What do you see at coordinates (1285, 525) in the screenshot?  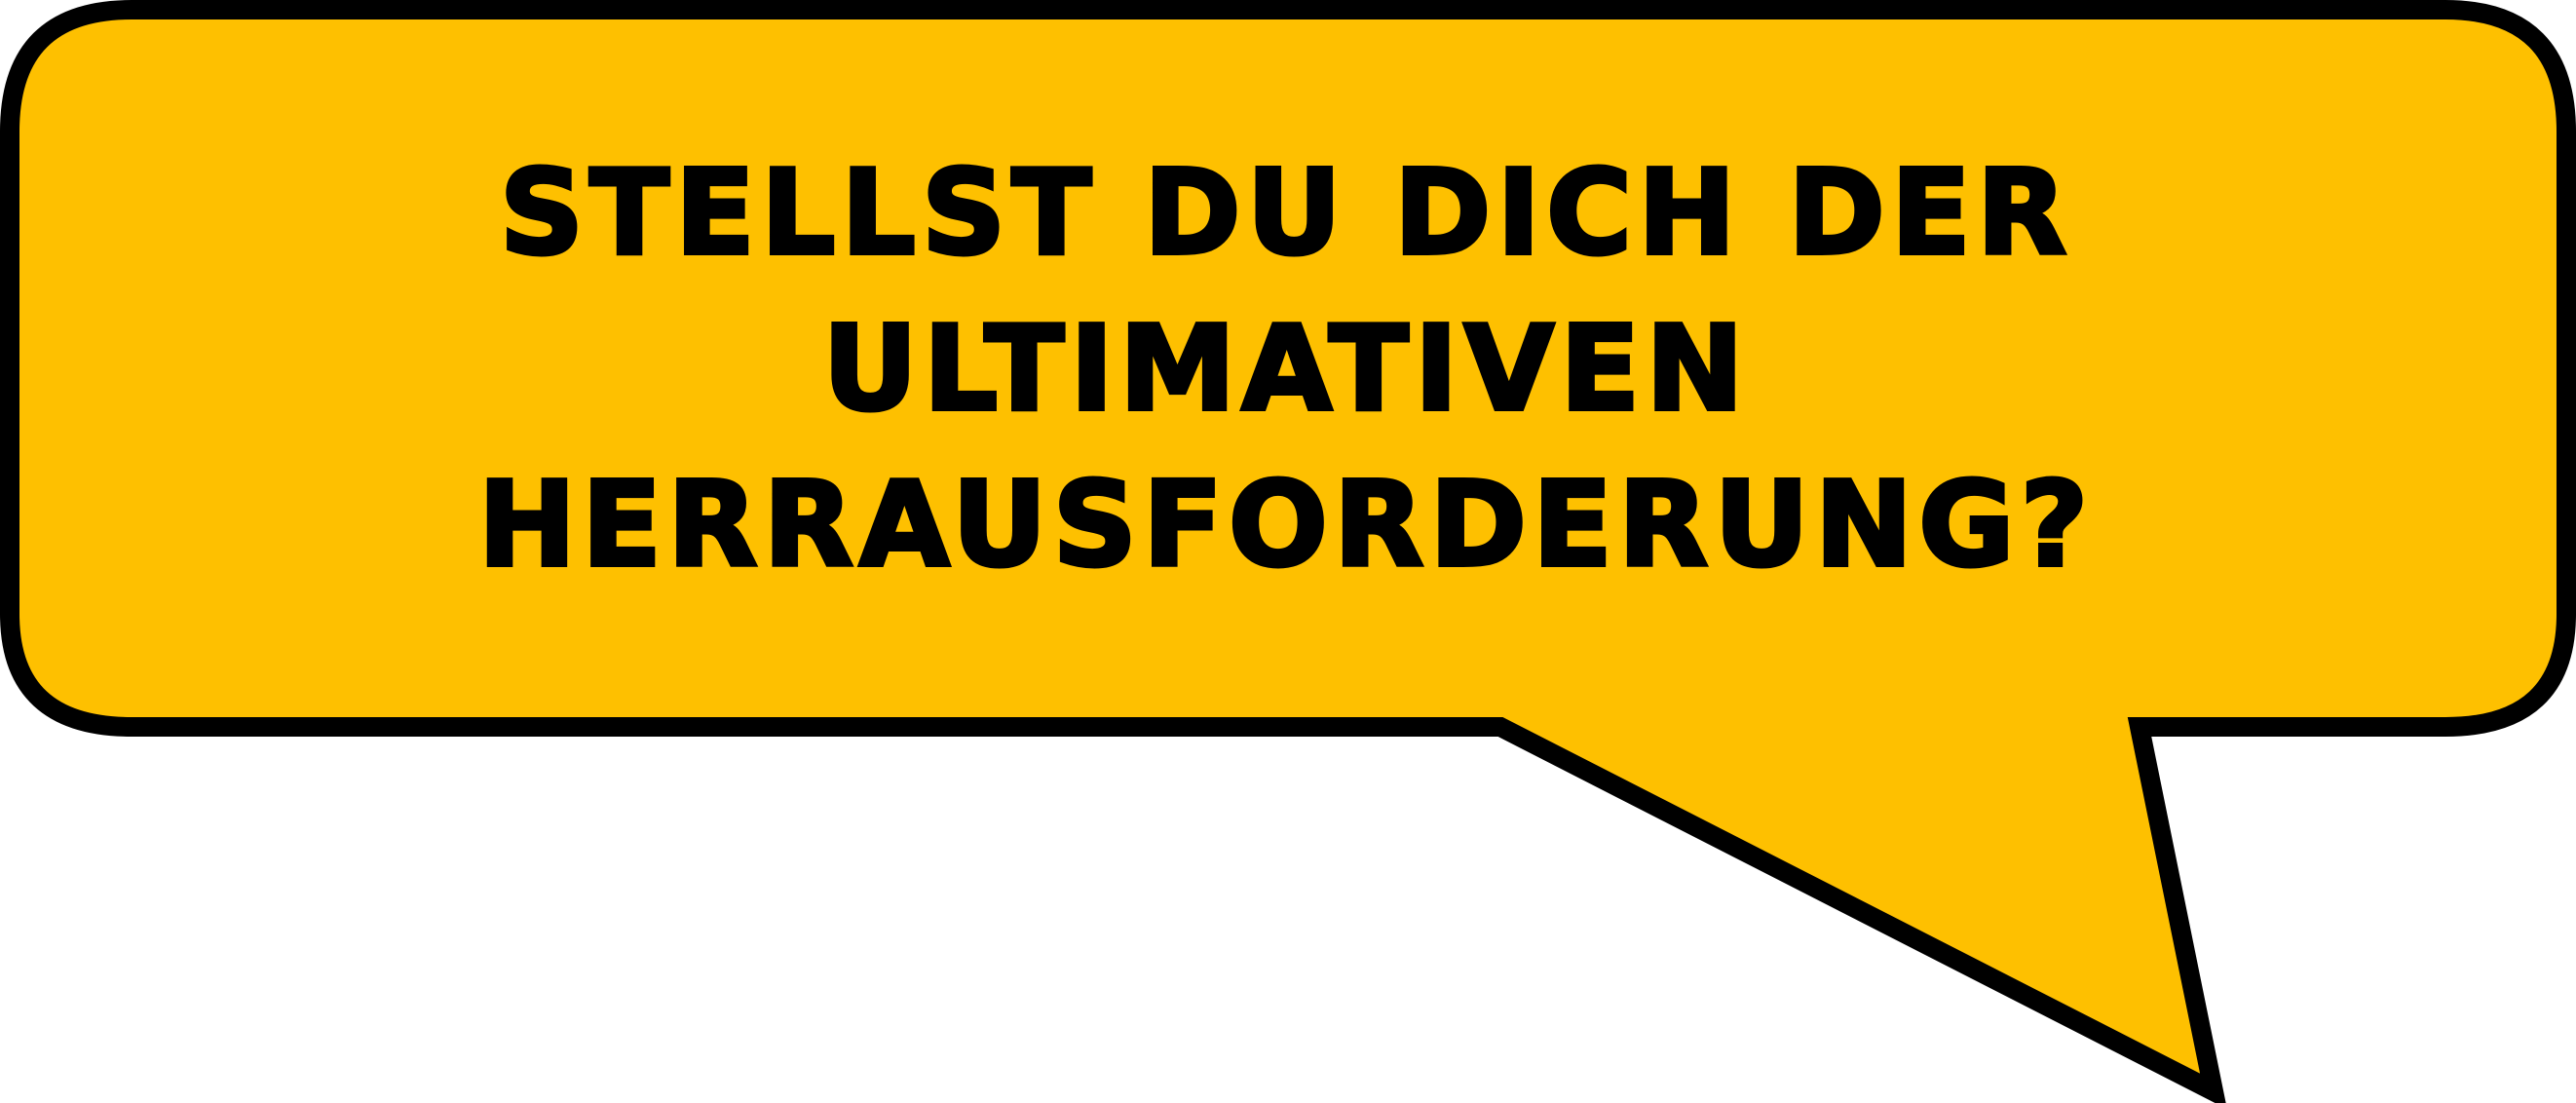 I see `text-line-3: HERRAUSFORDERUNG?` at bounding box center [1285, 525].